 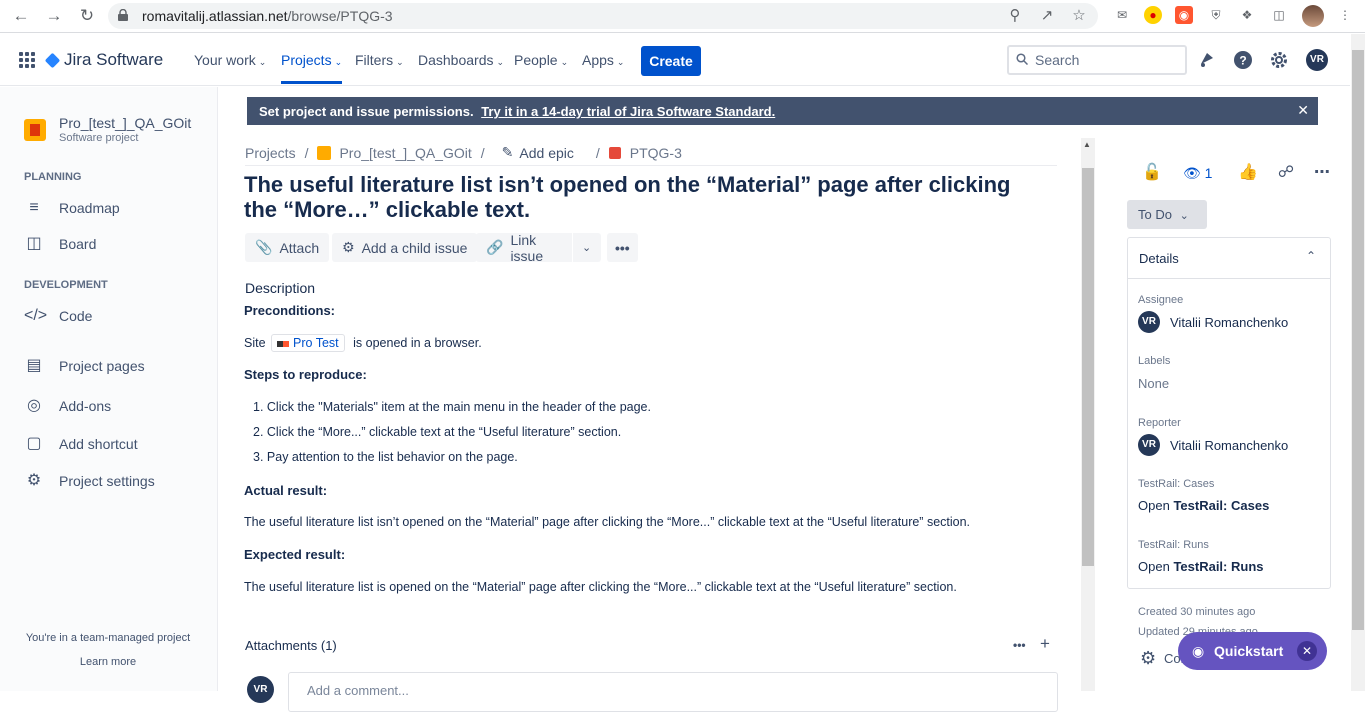 What do you see at coordinates (54, 16) in the screenshot?
I see `forward-icon: →` at bounding box center [54, 16].